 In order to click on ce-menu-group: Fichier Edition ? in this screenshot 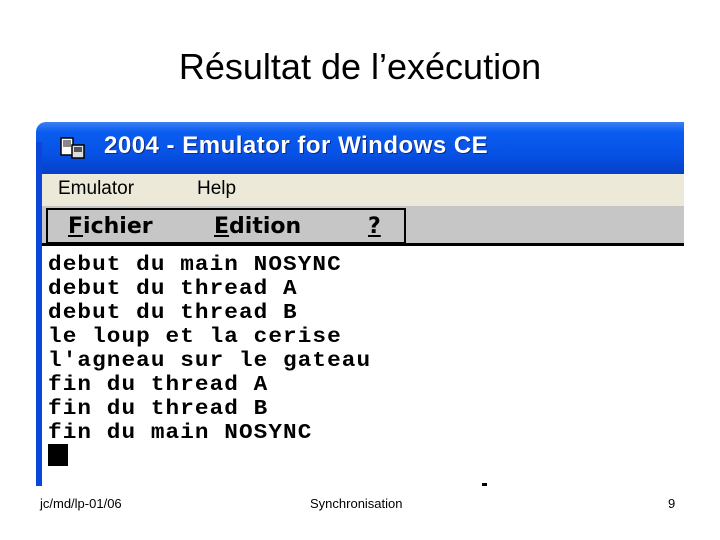, I will do `click(226, 226)`.